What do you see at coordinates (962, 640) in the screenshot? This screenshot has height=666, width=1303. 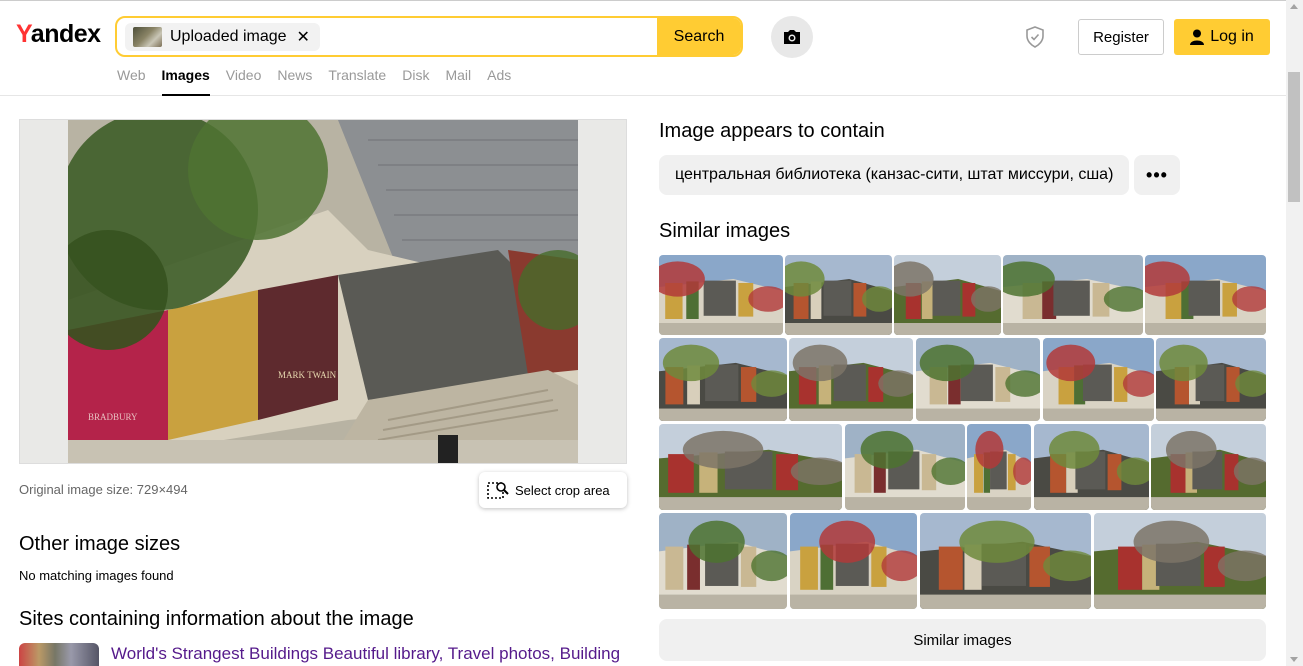 I see `similar-images-button: Similar images` at bounding box center [962, 640].